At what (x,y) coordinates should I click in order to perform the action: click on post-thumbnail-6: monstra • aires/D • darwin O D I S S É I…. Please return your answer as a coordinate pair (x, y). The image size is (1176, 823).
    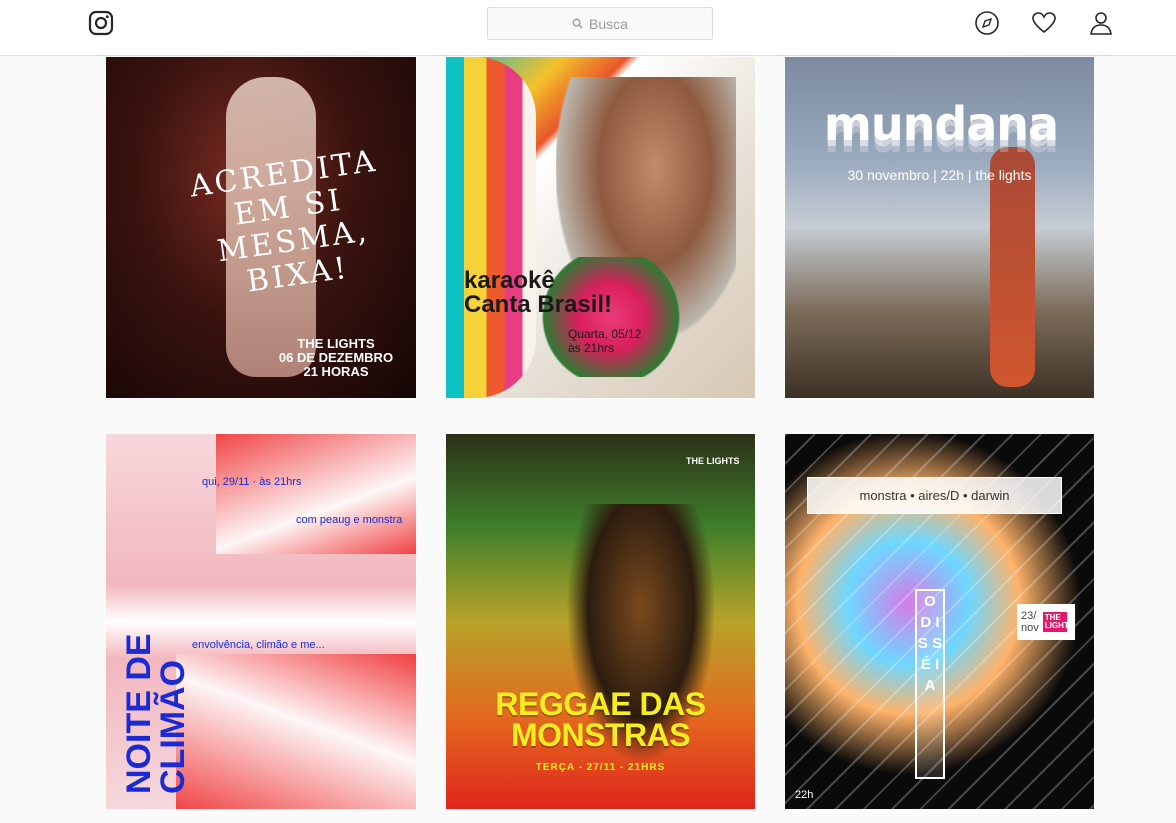
    Looking at the image, I should click on (939, 621).